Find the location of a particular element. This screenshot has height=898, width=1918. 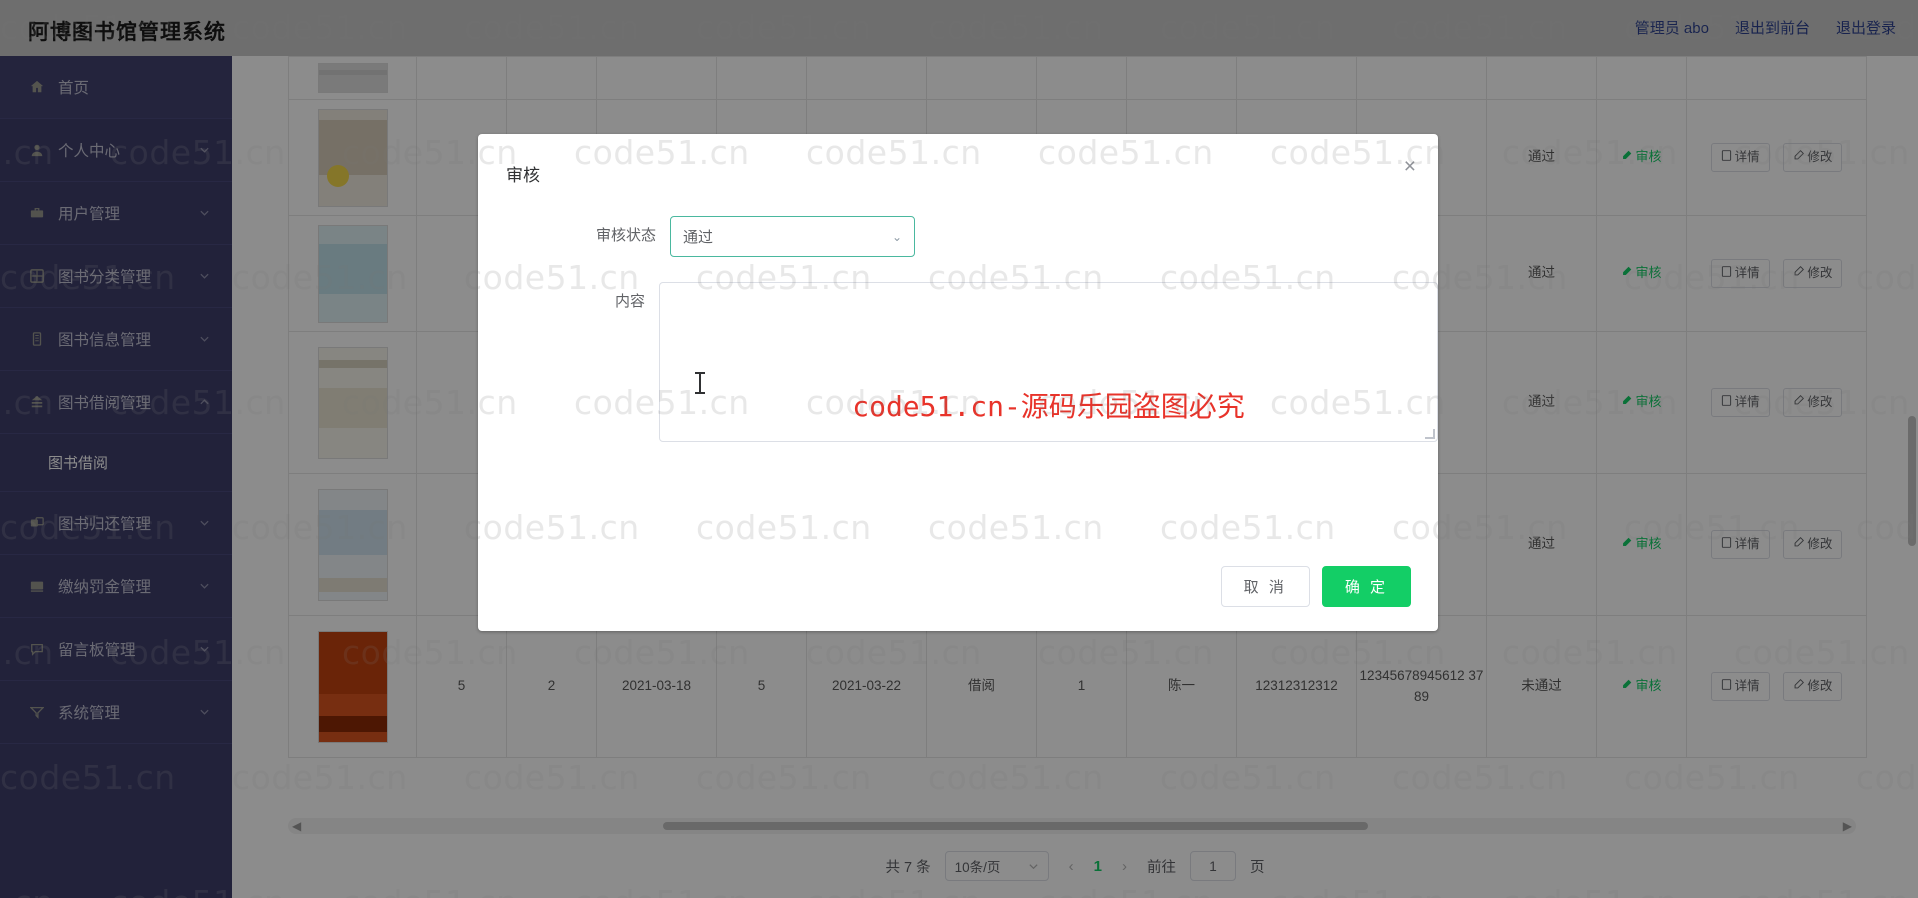

review-status-select: 通过 ⌄ is located at coordinates (792, 236).